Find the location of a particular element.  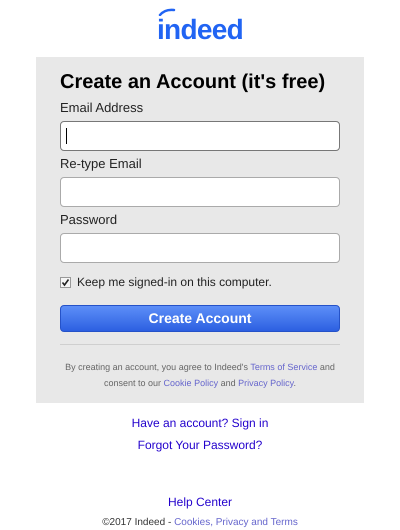

form-title: Create an Account (it's free) is located at coordinates (193, 82).